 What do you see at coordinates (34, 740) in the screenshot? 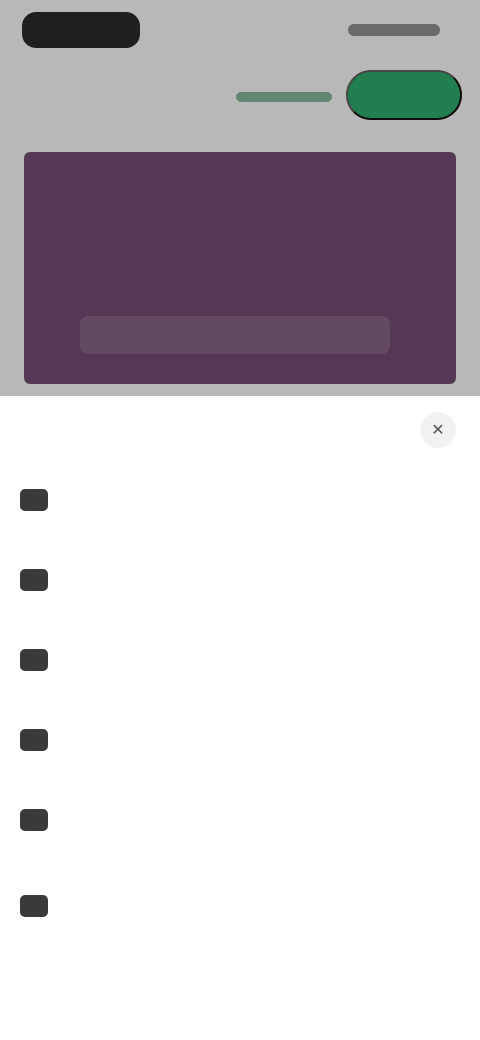
I see `chat-icon` at bounding box center [34, 740].